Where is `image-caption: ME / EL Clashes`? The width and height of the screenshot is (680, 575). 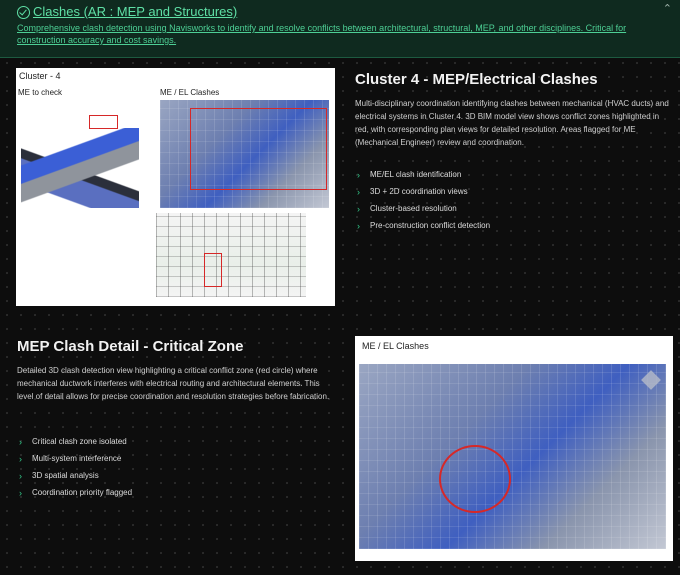 image-caption: ME / EL Clashes is located at coordinates (395, 346).